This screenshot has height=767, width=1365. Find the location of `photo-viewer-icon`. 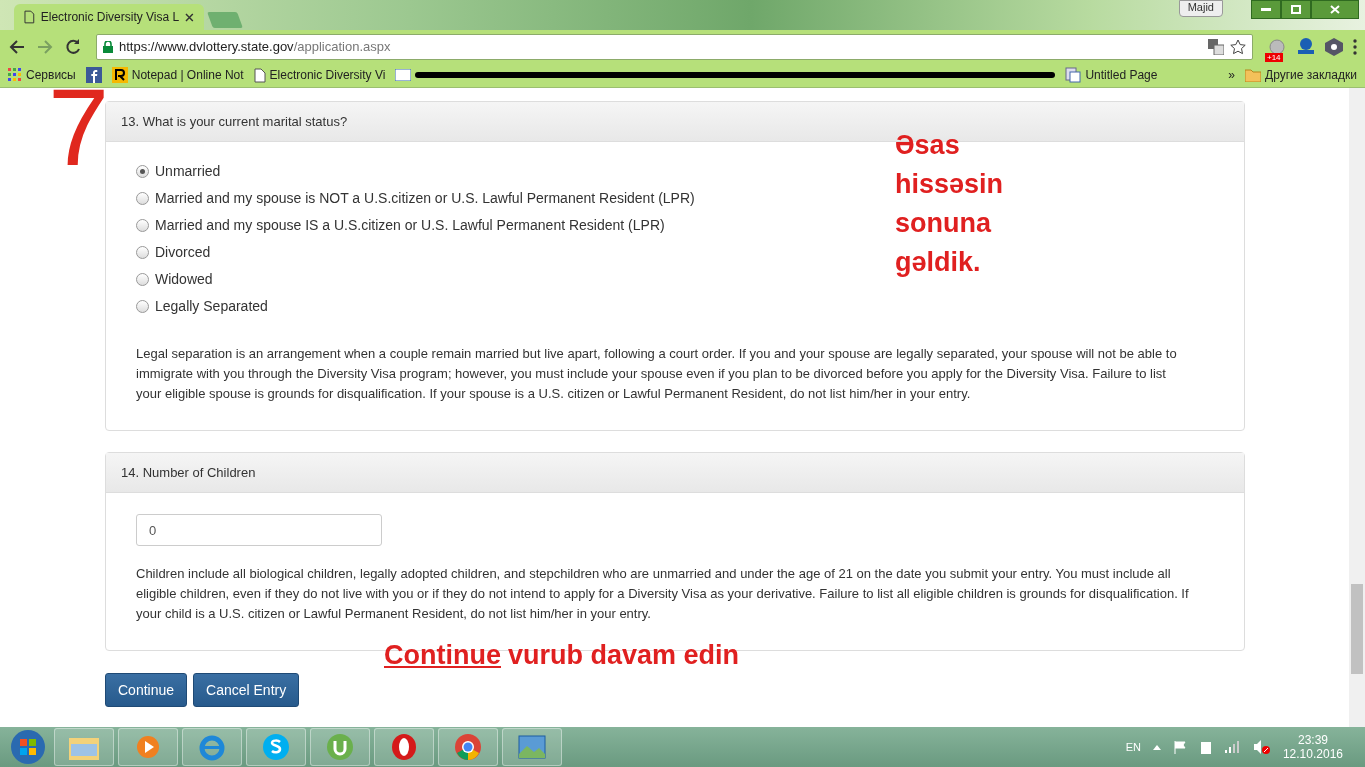

photo-viewer-icon is located at coordinates (532, 747).